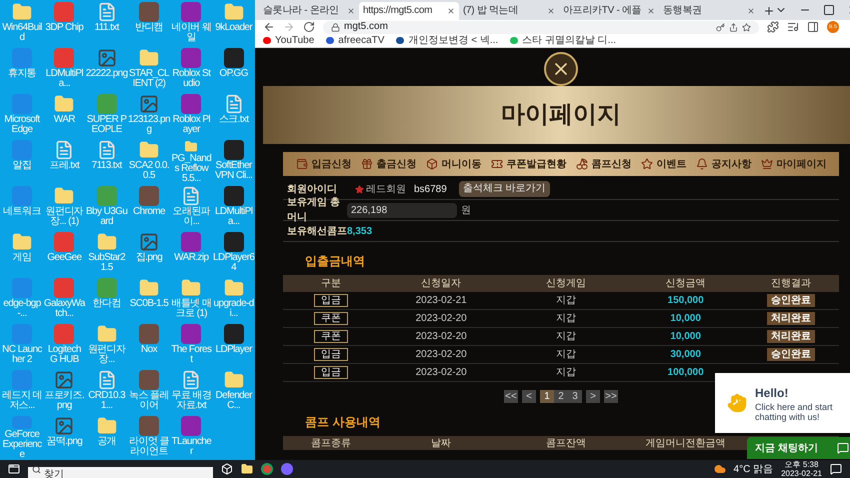 The image size is (850, 478). I want to click on desktop-icon-label: GeeGee, so click(64, 258).